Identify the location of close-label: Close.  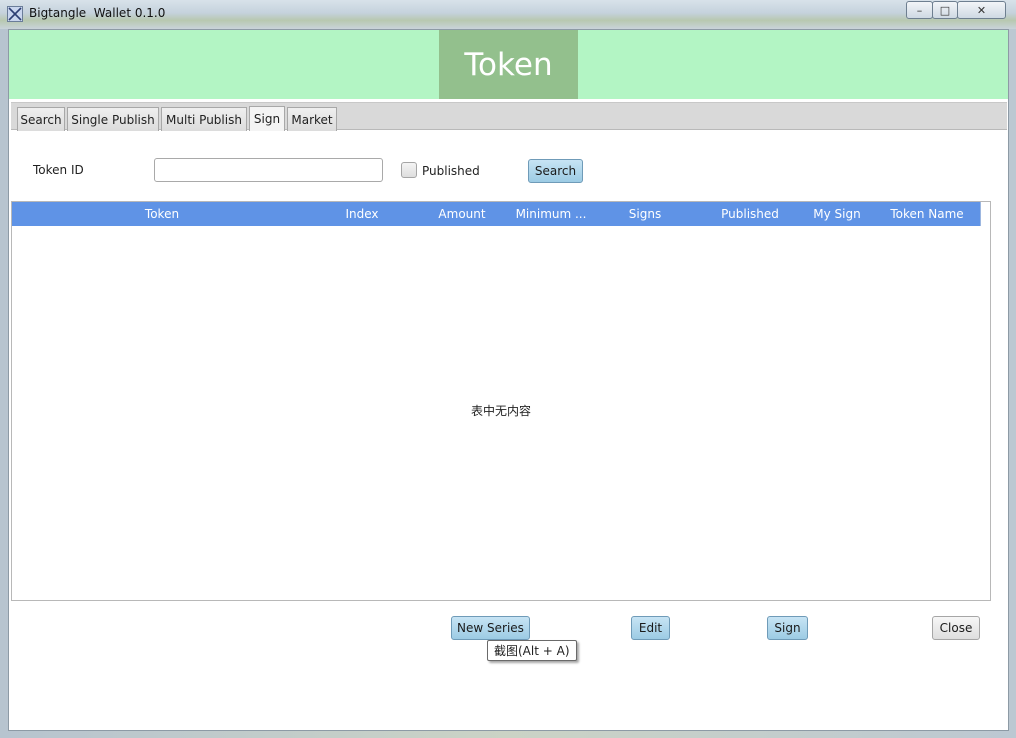
(956, 628).